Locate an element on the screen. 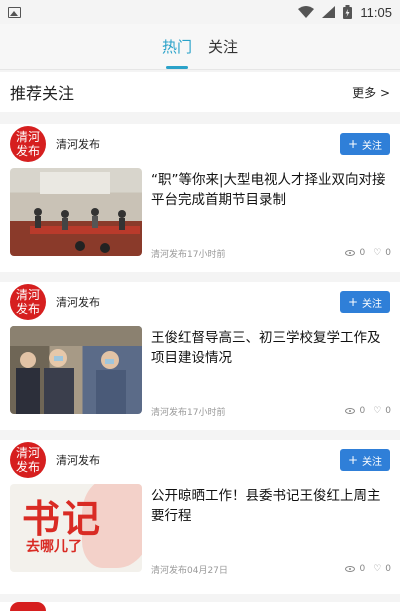 The width and height of the screenshot is (400, 611). more-link: 更多 > is located at coordinates (371, 92).